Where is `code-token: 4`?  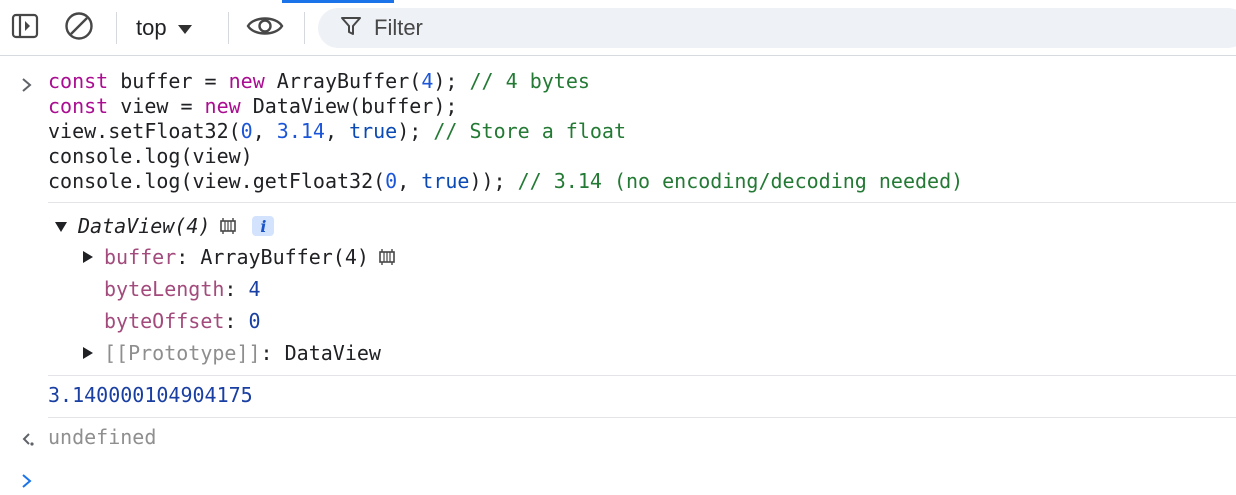 code-token: 4 is located at coordinates (427, 81).